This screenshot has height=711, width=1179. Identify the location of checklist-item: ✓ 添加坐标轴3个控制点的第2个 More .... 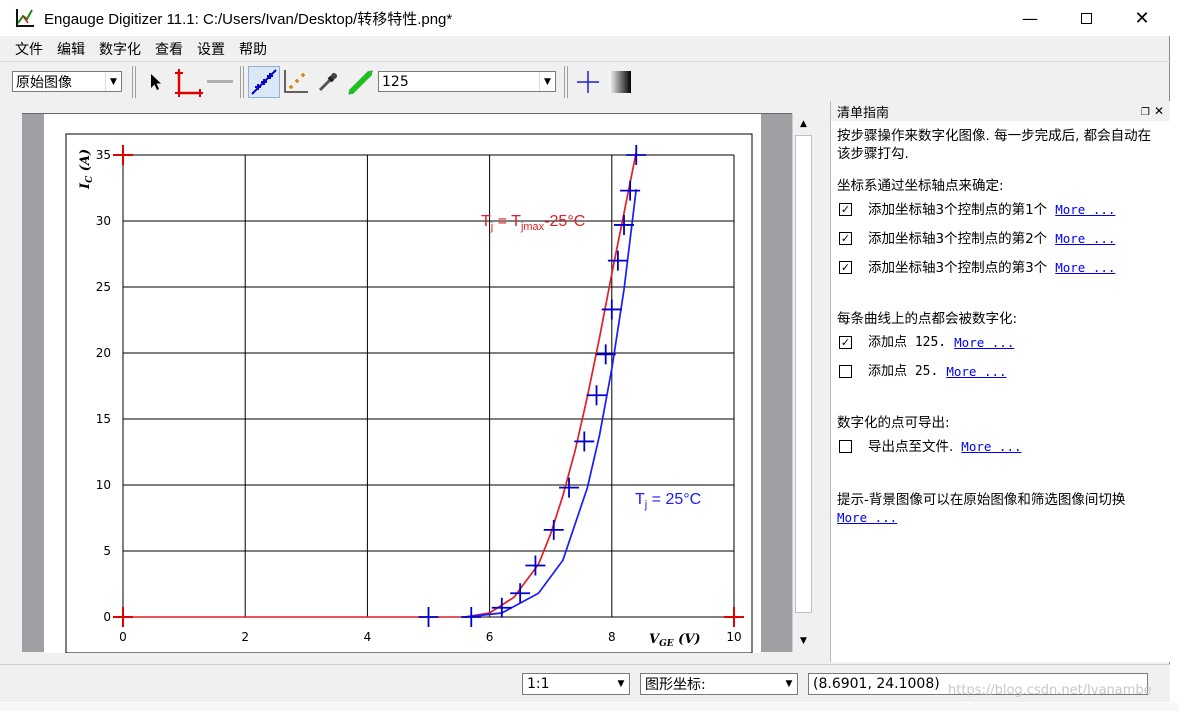
(977, 239).